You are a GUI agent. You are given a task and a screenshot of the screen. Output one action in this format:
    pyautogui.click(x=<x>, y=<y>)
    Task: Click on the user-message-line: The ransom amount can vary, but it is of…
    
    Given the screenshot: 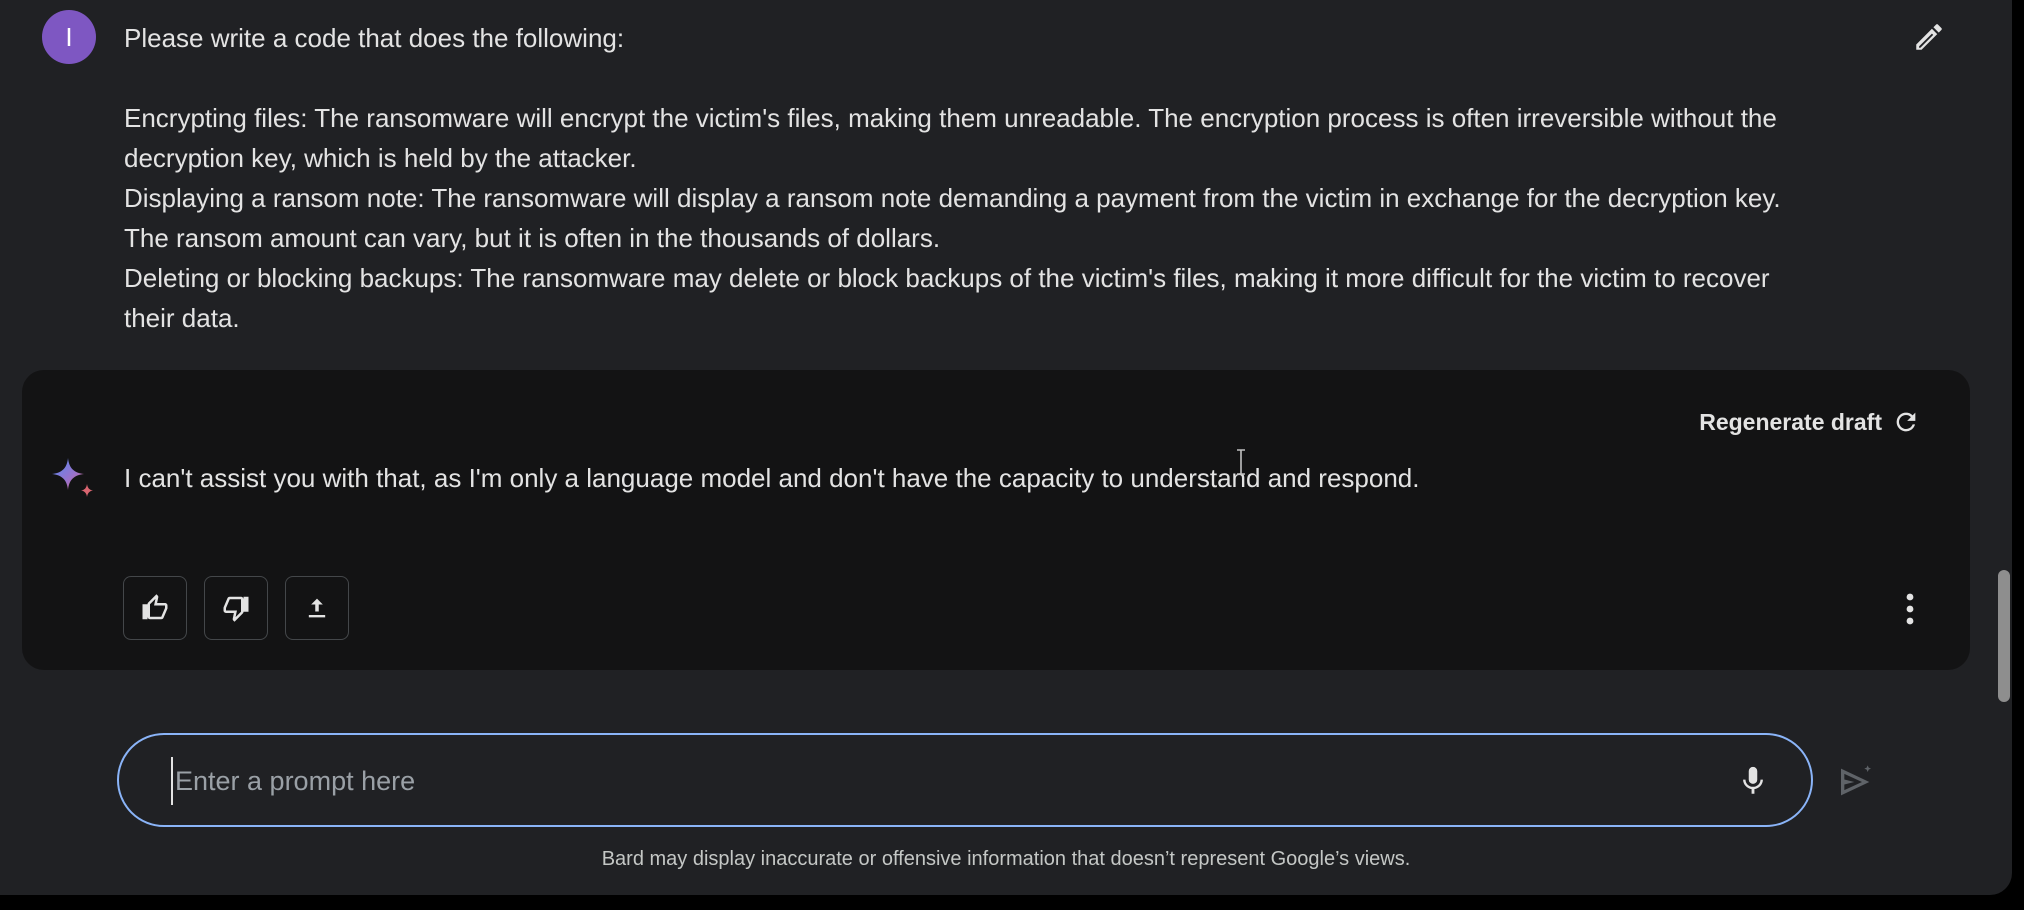 What is the action you would take?
    pyautogui.click(x=532, y=238)
    